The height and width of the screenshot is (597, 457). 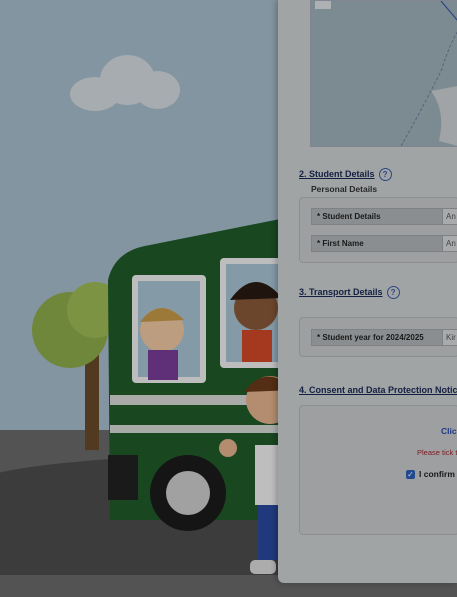 What do you see at coordinates (437, 452) in the screenshot?
I see `consent-warning-text: Please tick t` at bounding box center [437, 452].